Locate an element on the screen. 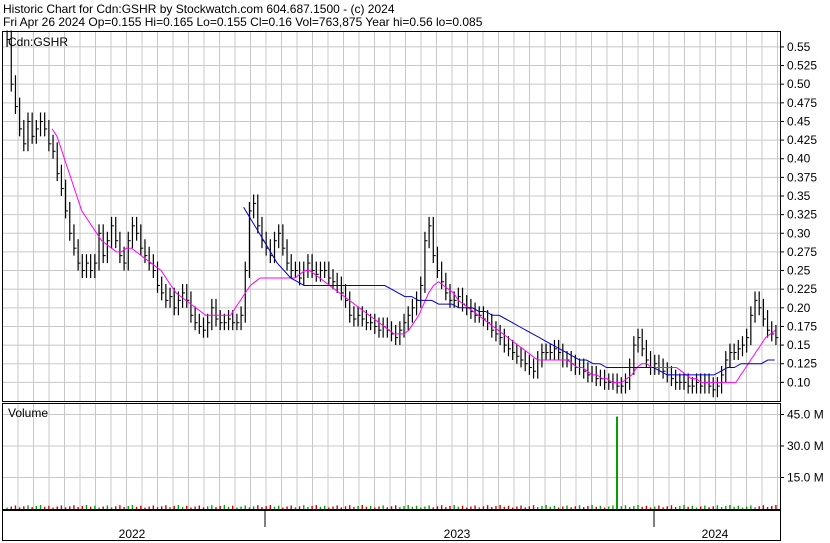  y-tick-label: 0.50 is located at coordinates (799, 84).